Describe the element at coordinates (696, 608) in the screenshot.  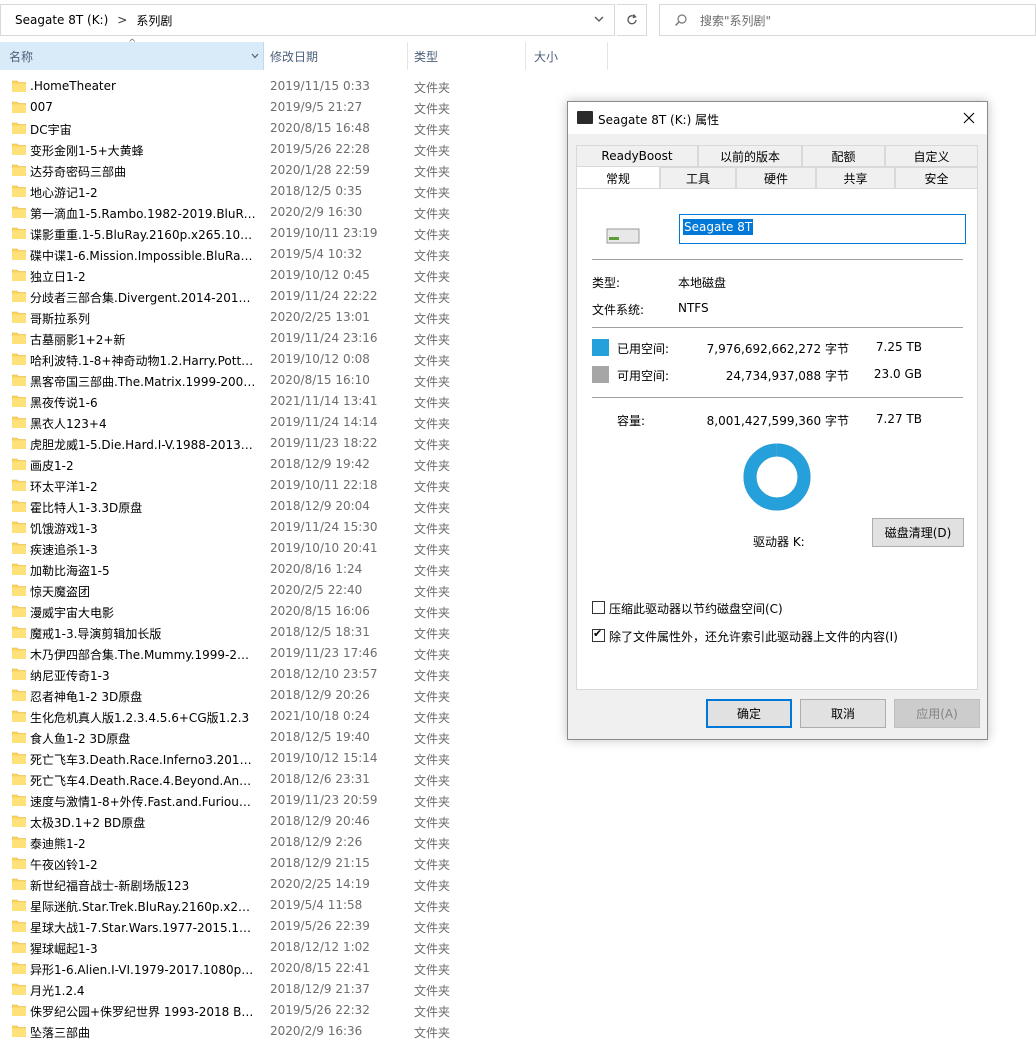
I see `compress-label: 压缩此驱动器以节约磁盘空间(C)` at that location.